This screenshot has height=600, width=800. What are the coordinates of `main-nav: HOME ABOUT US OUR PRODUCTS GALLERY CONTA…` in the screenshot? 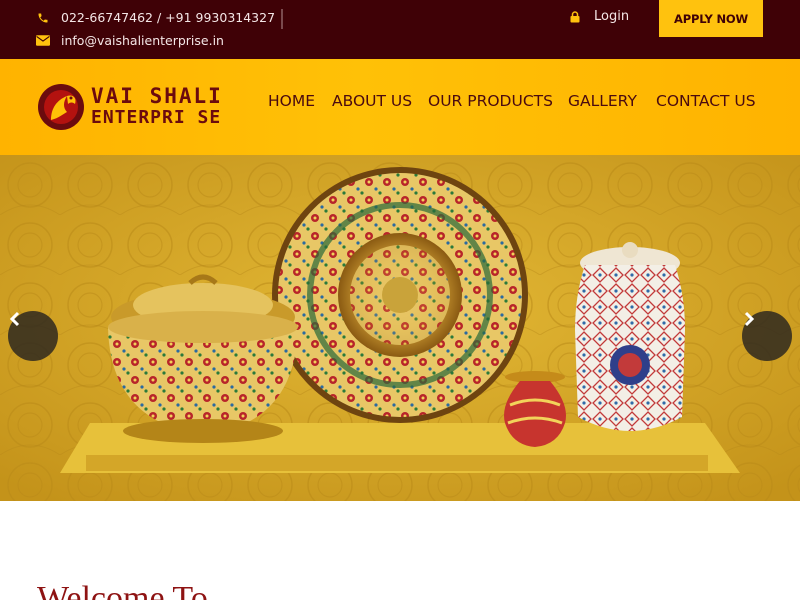 It's located at (400, 102).